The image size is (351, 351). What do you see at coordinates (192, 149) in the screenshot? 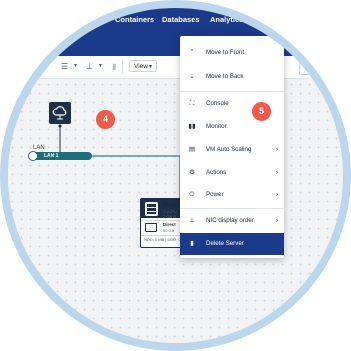
I see `scaling-icon: ▤` at bounding box center [192, 149].